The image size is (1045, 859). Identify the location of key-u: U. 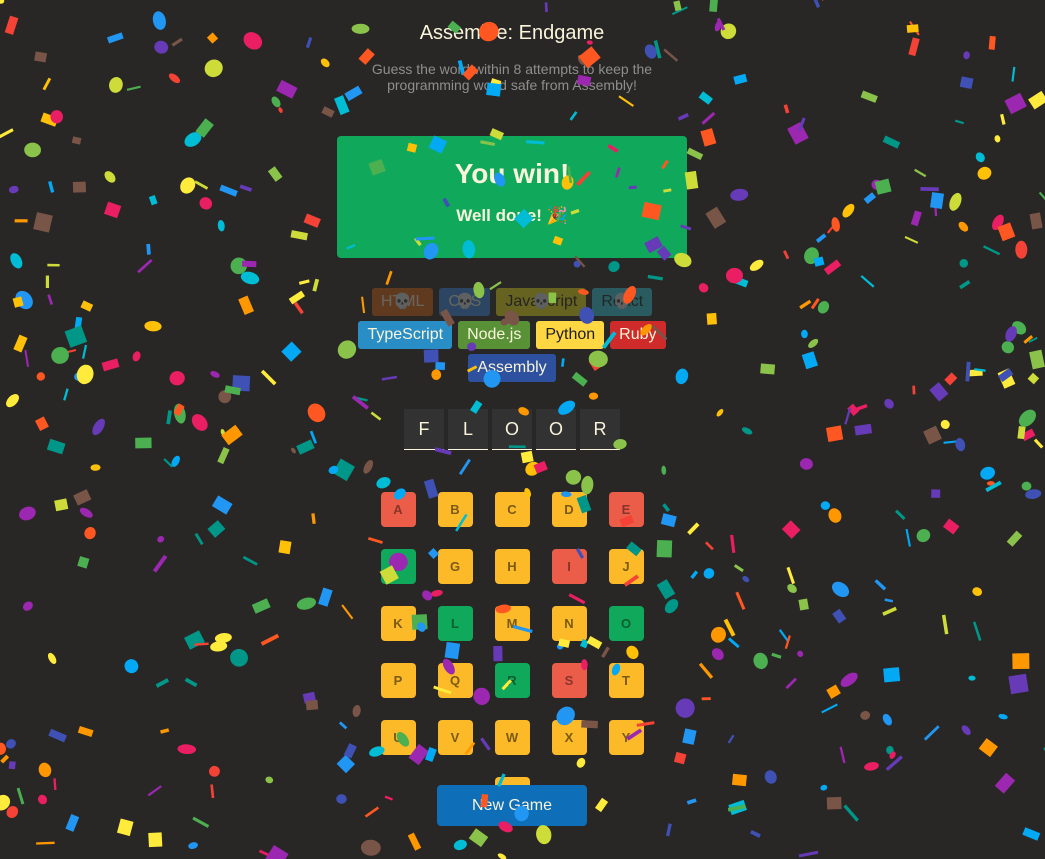
(398, 737).